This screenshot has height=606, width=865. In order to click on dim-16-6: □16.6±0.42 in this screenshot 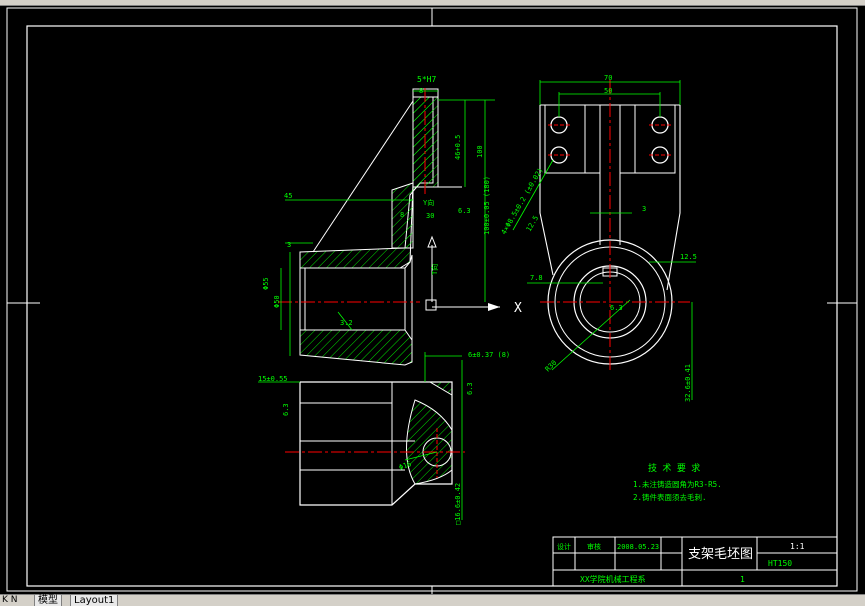, I will do `click(458, 504)`.